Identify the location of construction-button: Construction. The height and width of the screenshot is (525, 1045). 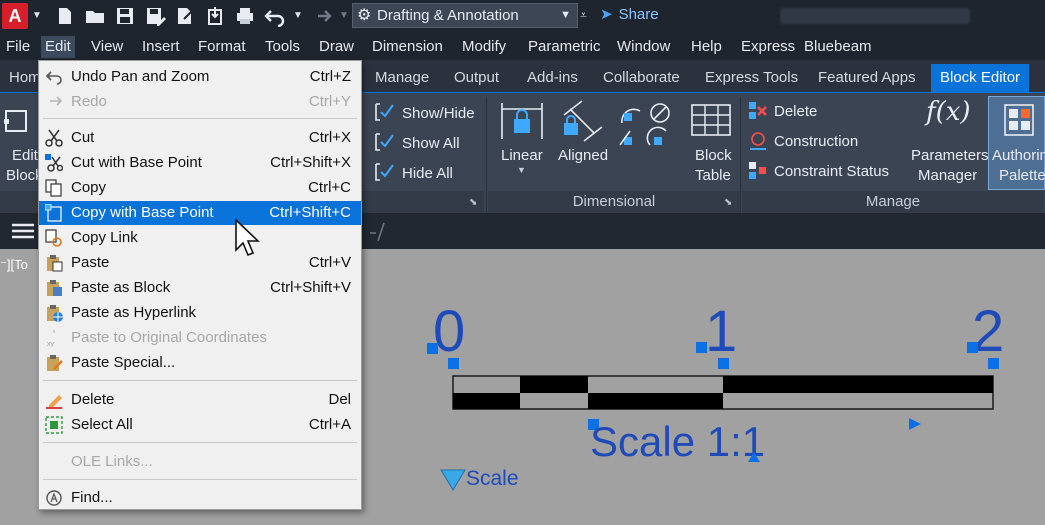
(816, 141).